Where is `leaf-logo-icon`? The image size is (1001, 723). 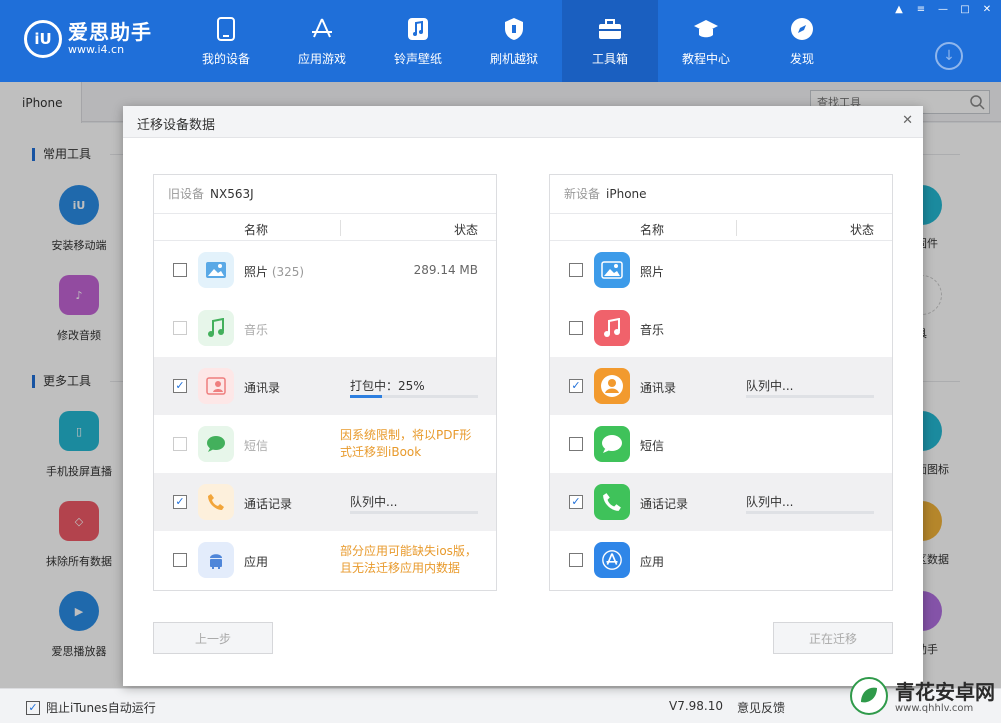 leaf-logo-icon is located at coordinates (869, 697).